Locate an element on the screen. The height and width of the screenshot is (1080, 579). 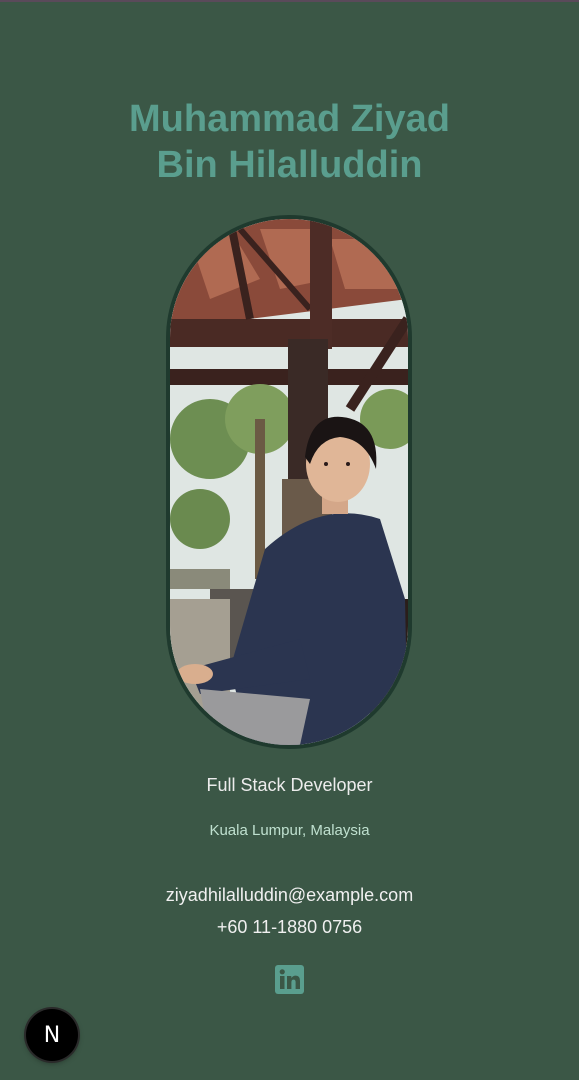
nextjs-icon: N is located at coordinates (52, 1035).